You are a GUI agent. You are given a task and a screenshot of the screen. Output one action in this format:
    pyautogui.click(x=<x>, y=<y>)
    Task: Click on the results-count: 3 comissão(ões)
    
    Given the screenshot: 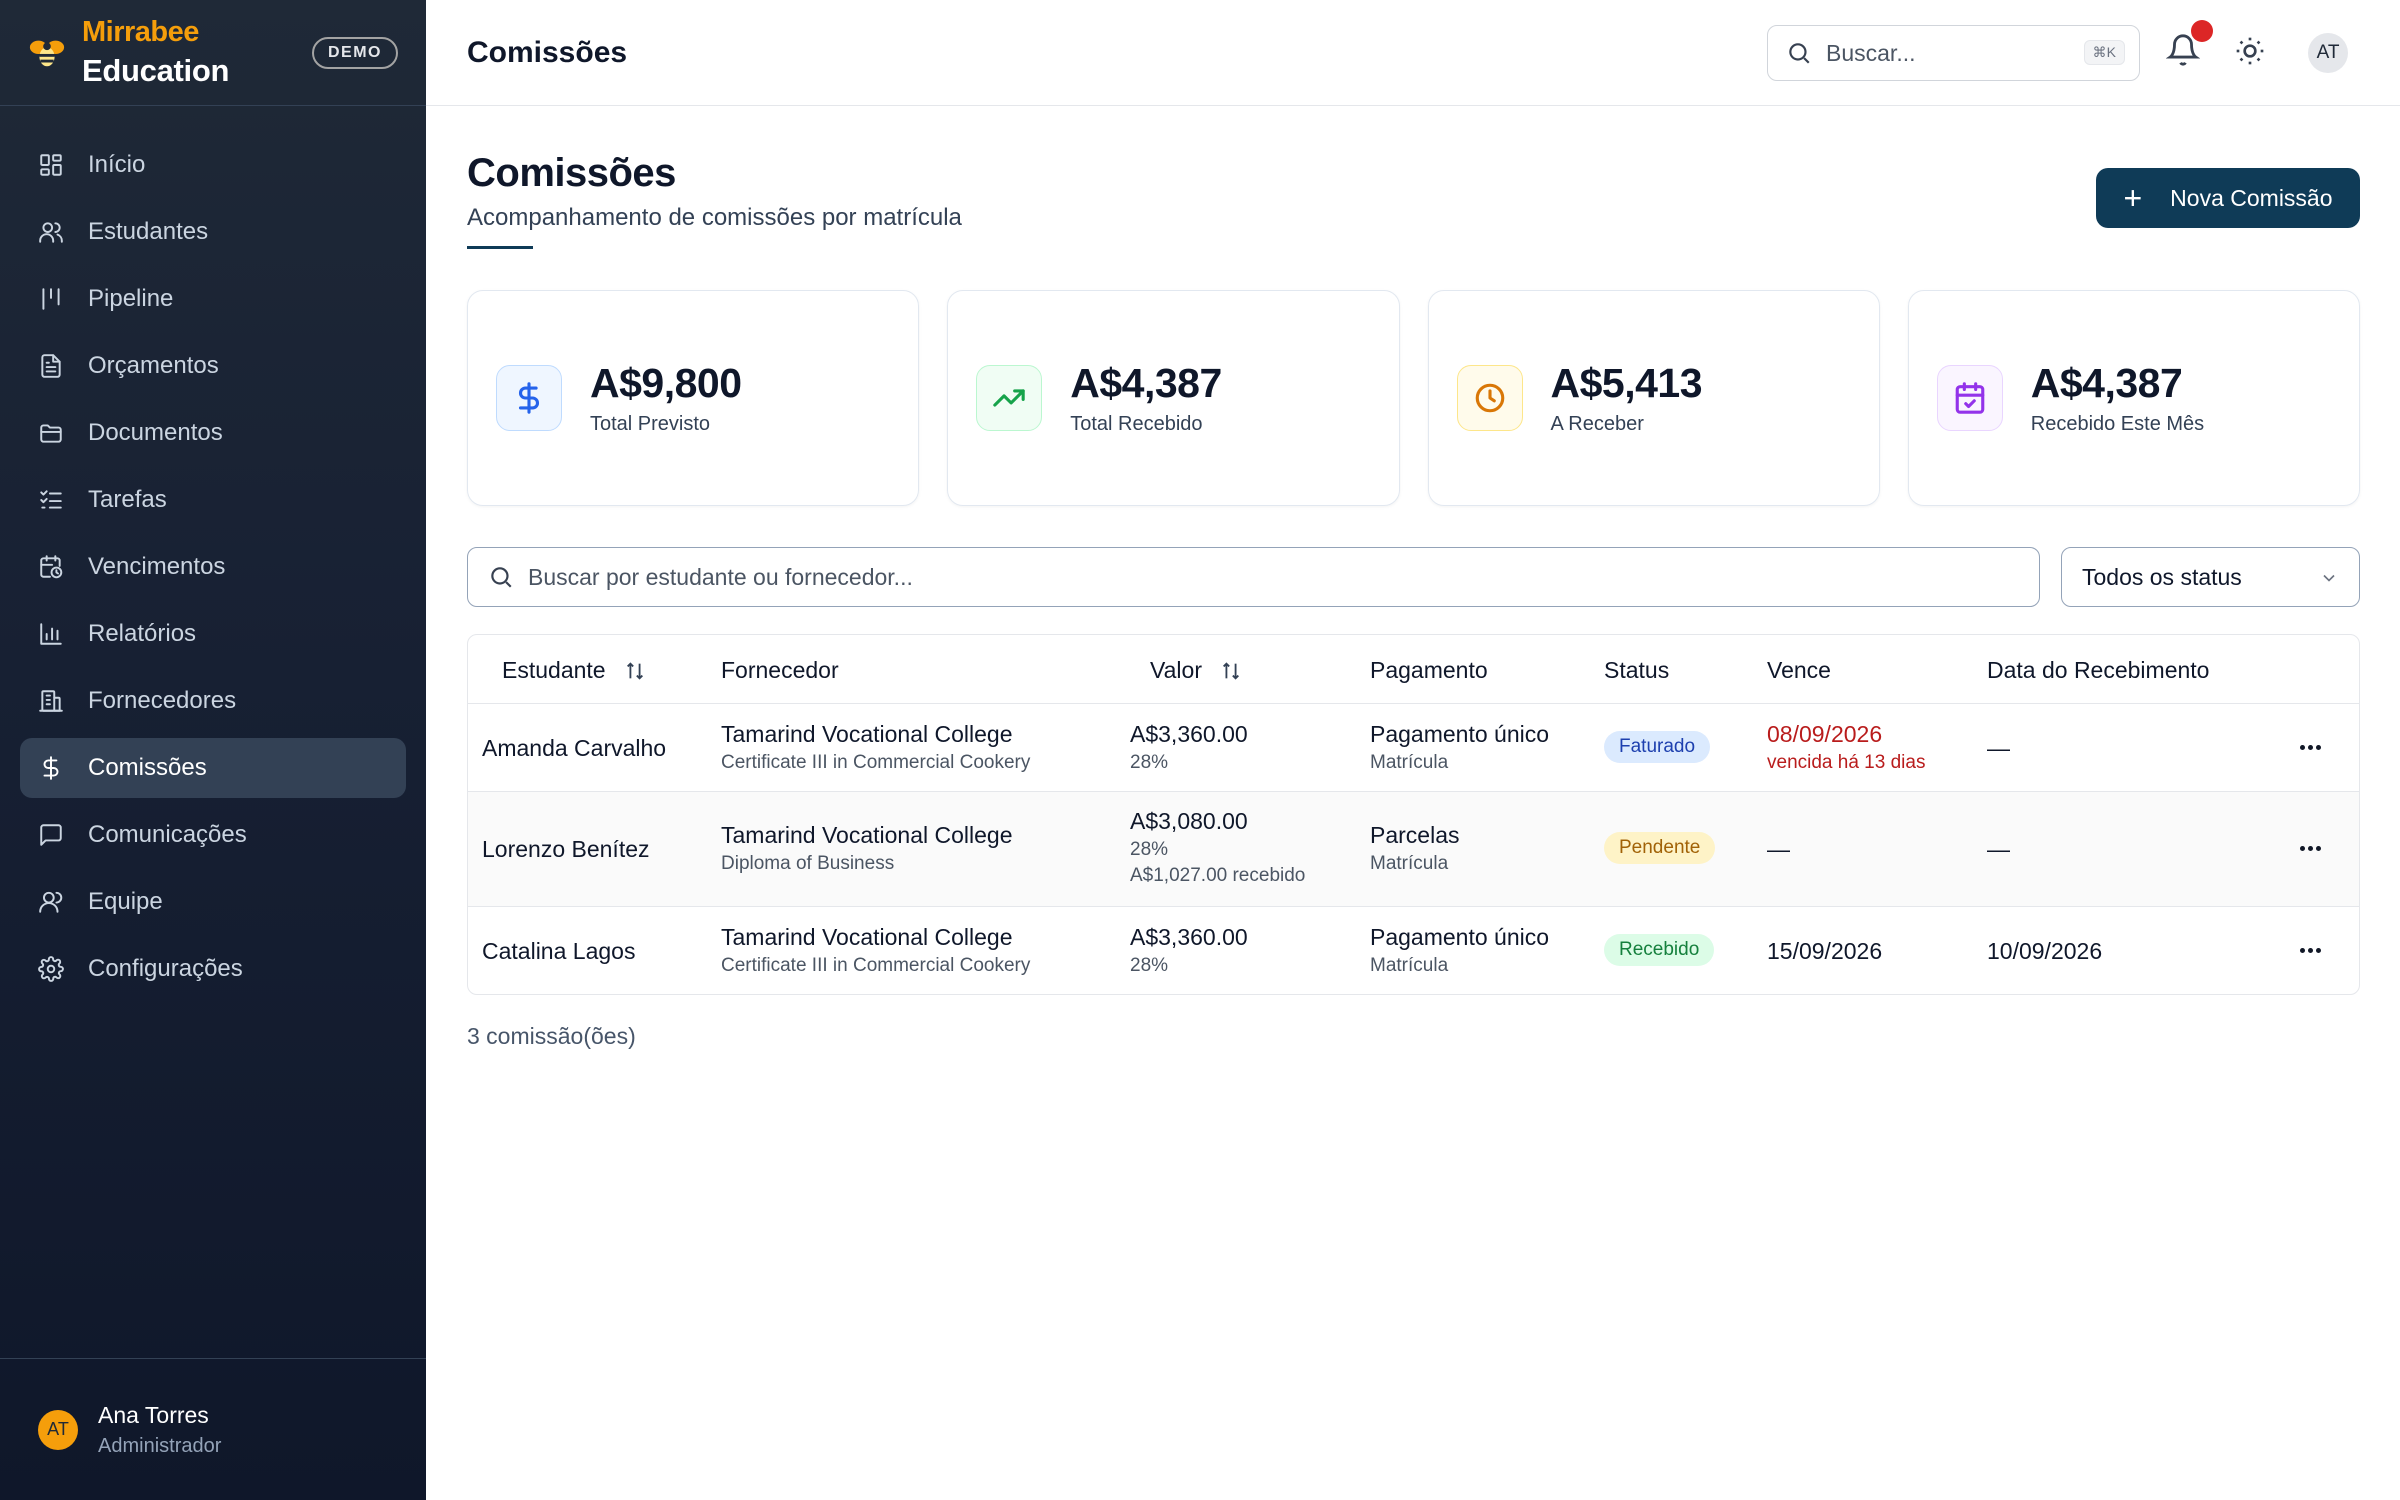 What is the action you would take?
    pyautogui.click(x=551, y=1036)
    